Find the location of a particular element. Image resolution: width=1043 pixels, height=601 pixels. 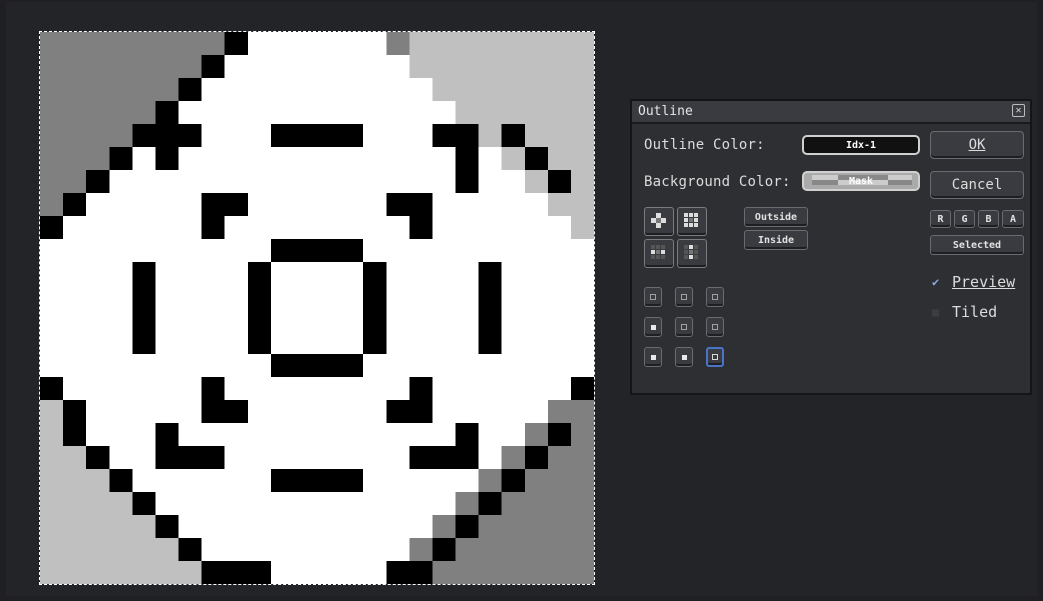

ok-button: OK is located at coordinates (977, 145).